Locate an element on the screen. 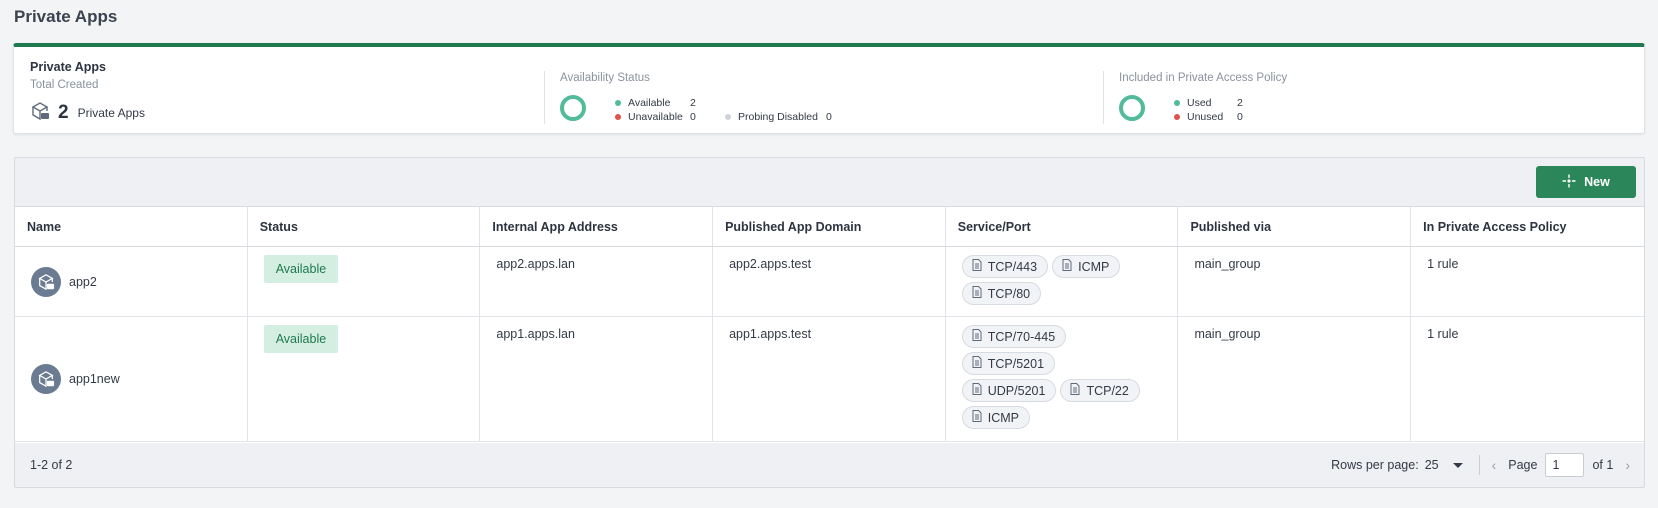  service-chip: TCP/443 is located at coordinates (1005, 266).